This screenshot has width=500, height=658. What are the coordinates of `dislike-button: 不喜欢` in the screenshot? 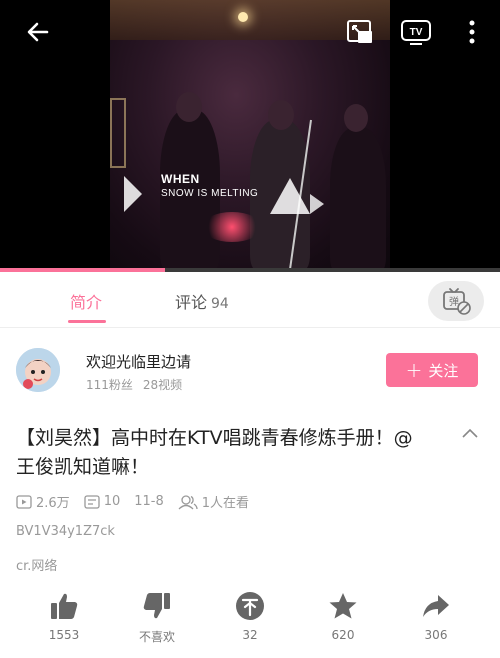 It's located at (157, 617).